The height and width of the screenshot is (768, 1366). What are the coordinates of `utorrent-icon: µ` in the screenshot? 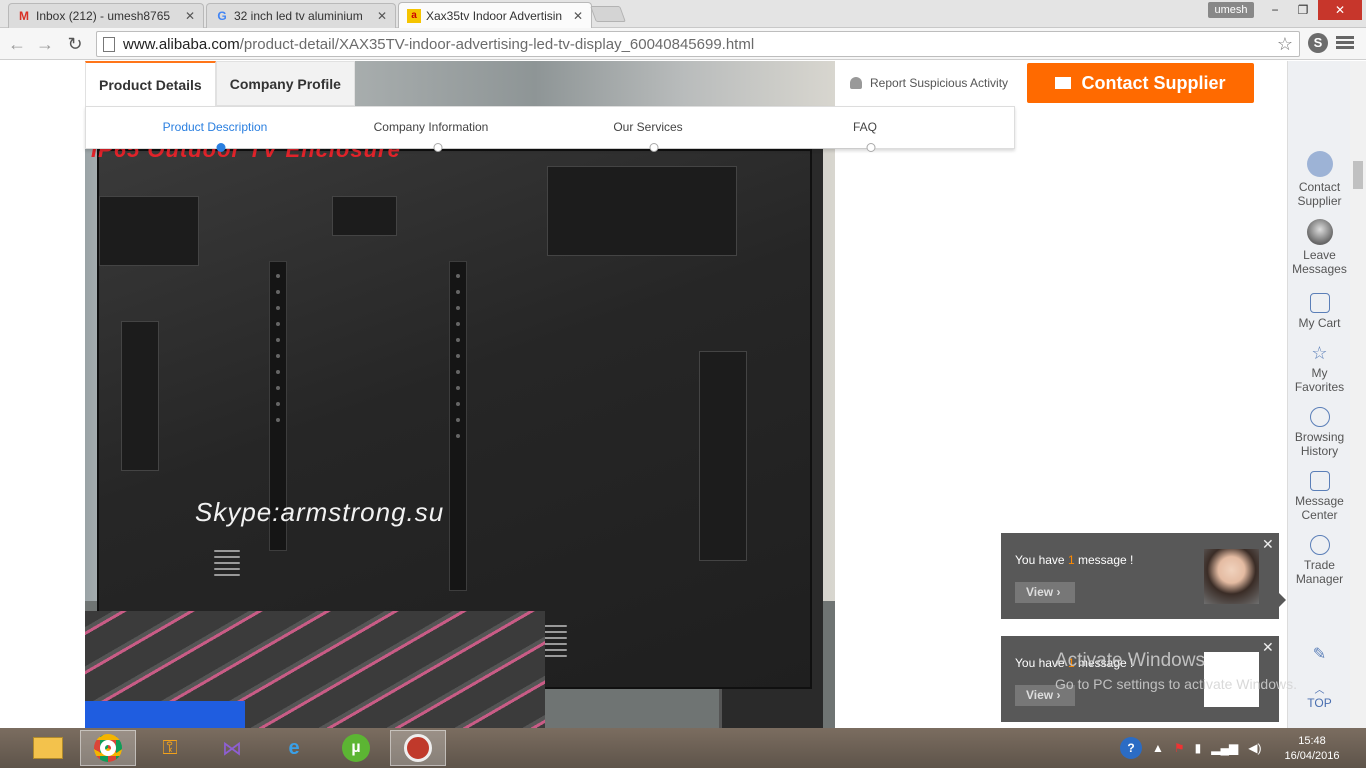 It's located at (356, 748).